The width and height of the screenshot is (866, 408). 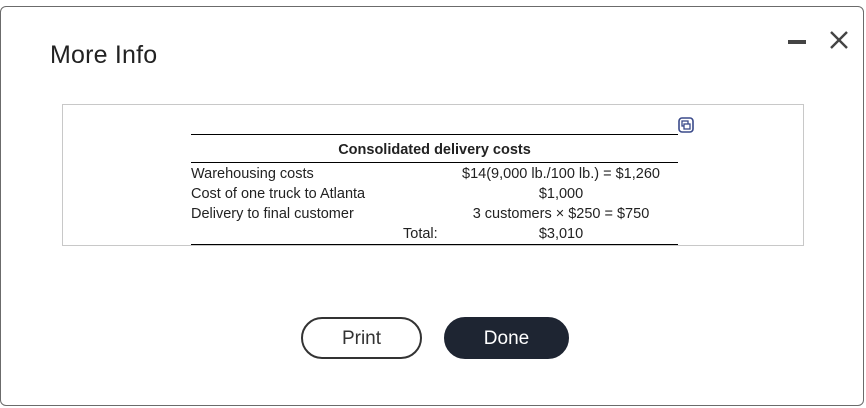 What do you see at coordinates (434, 162) in the screenshot?
I see `table-header-rule` at bounding box center [434, 162].